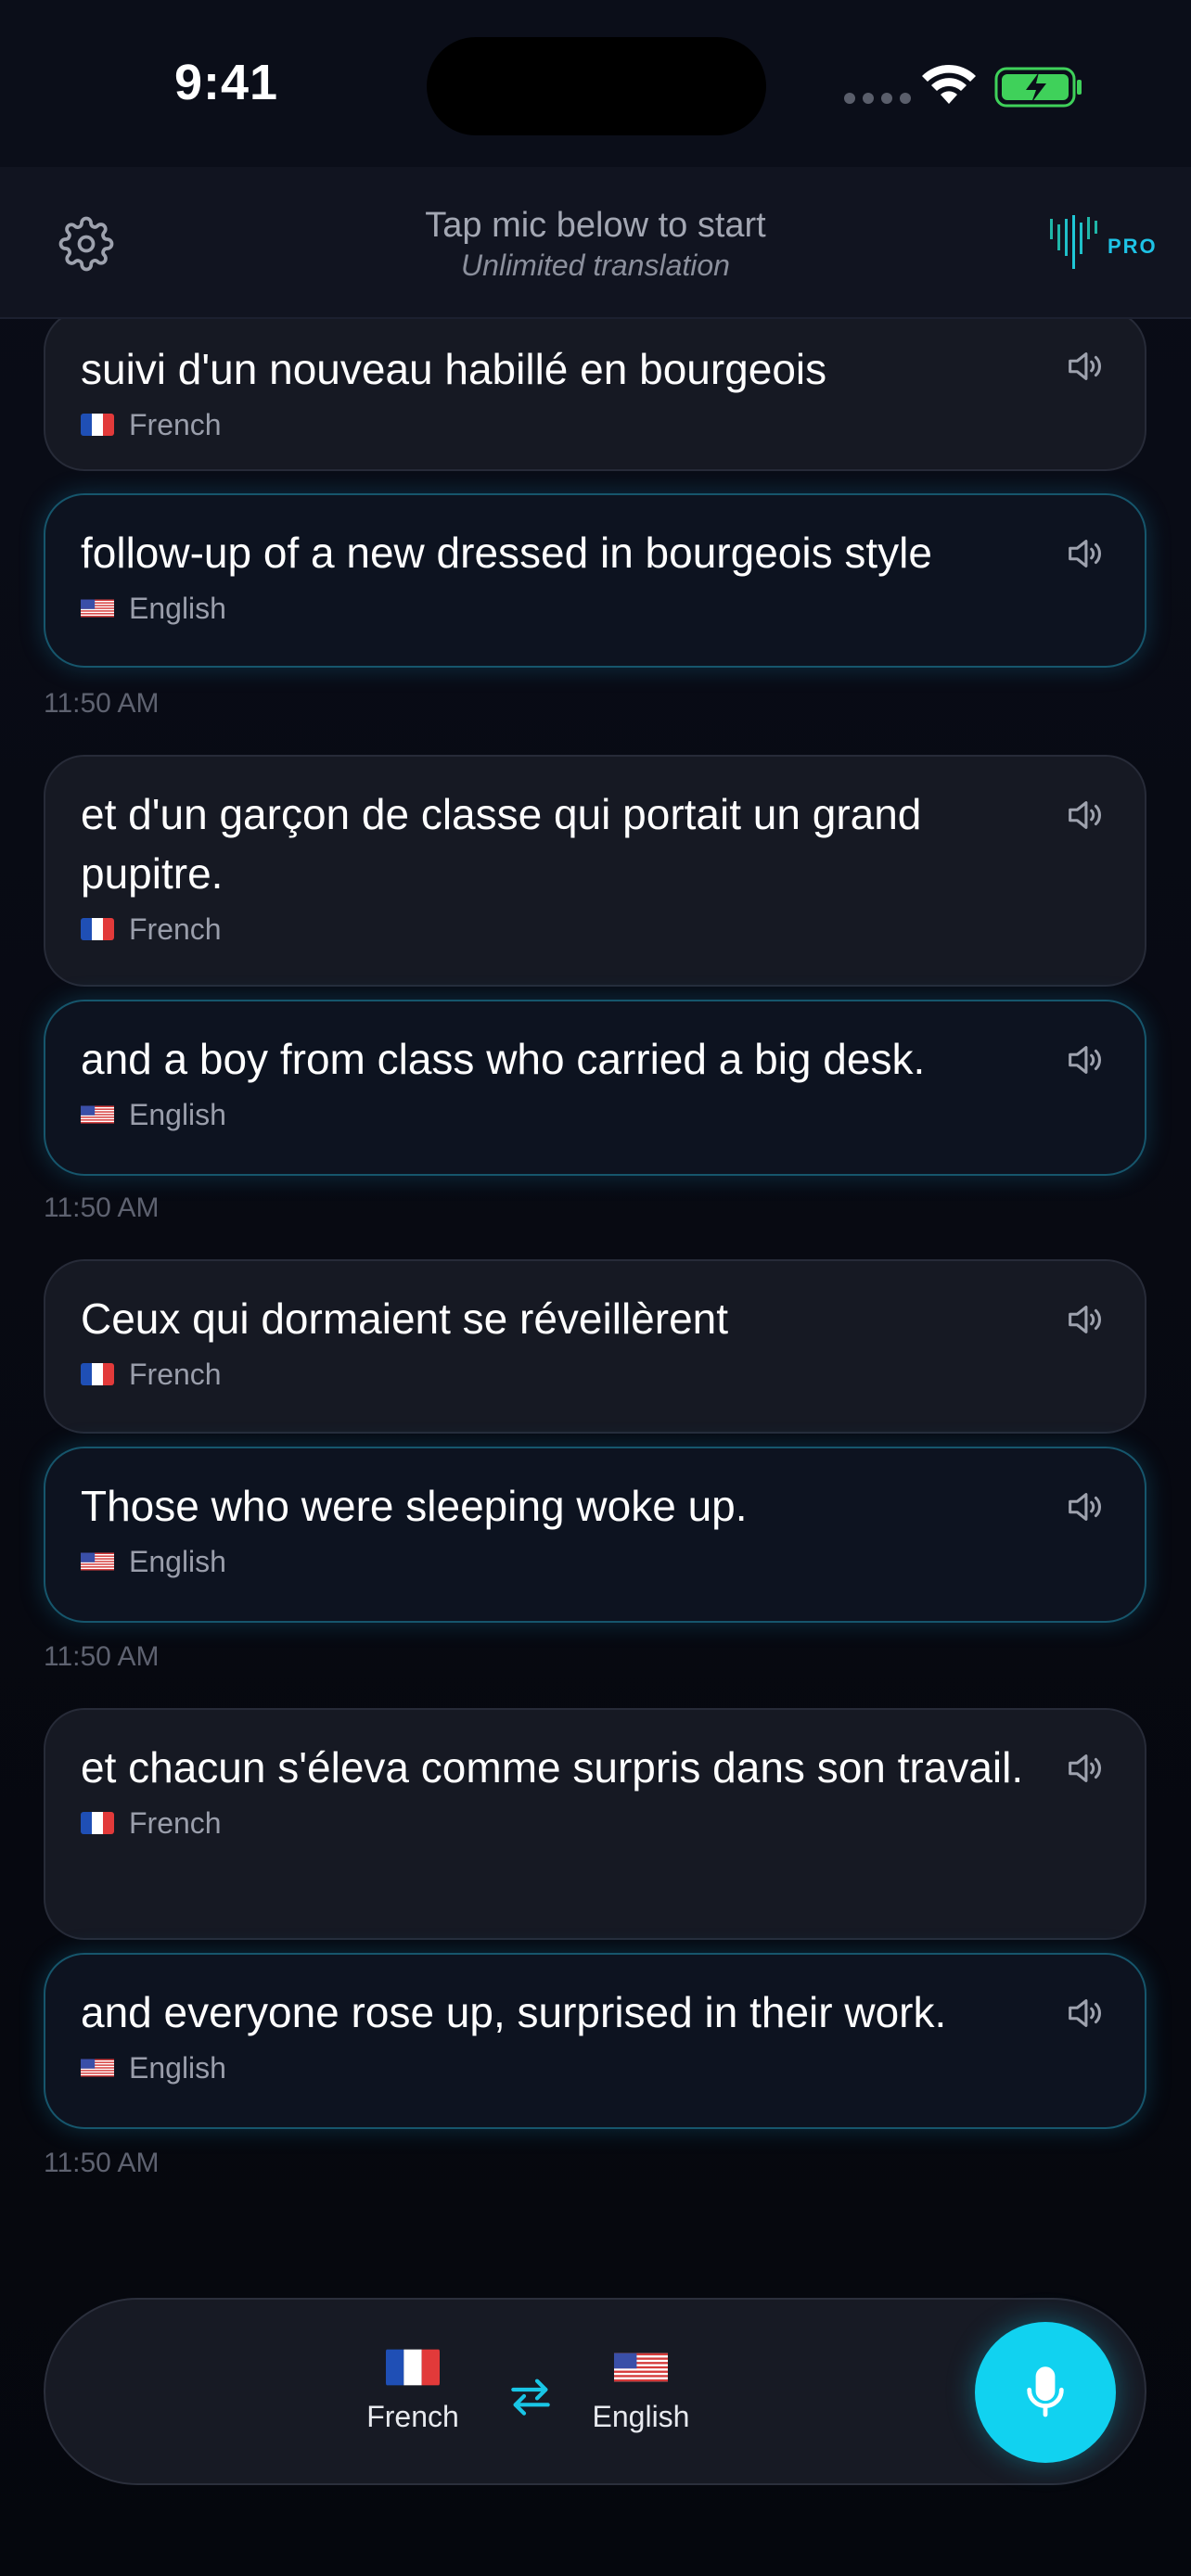 This screenshot has height=2576, width=1191. I want to click on bottom-control-bar: French English, so click(595, 2392).